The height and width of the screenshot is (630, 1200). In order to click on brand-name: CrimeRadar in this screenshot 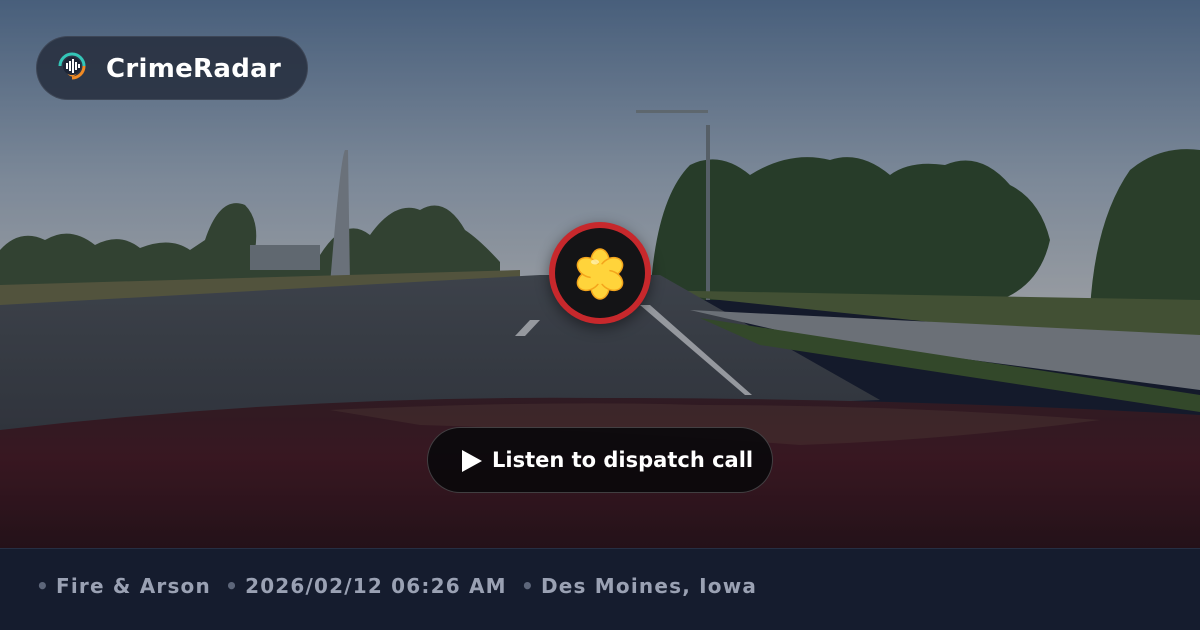, I will do `click(194, 69)`.